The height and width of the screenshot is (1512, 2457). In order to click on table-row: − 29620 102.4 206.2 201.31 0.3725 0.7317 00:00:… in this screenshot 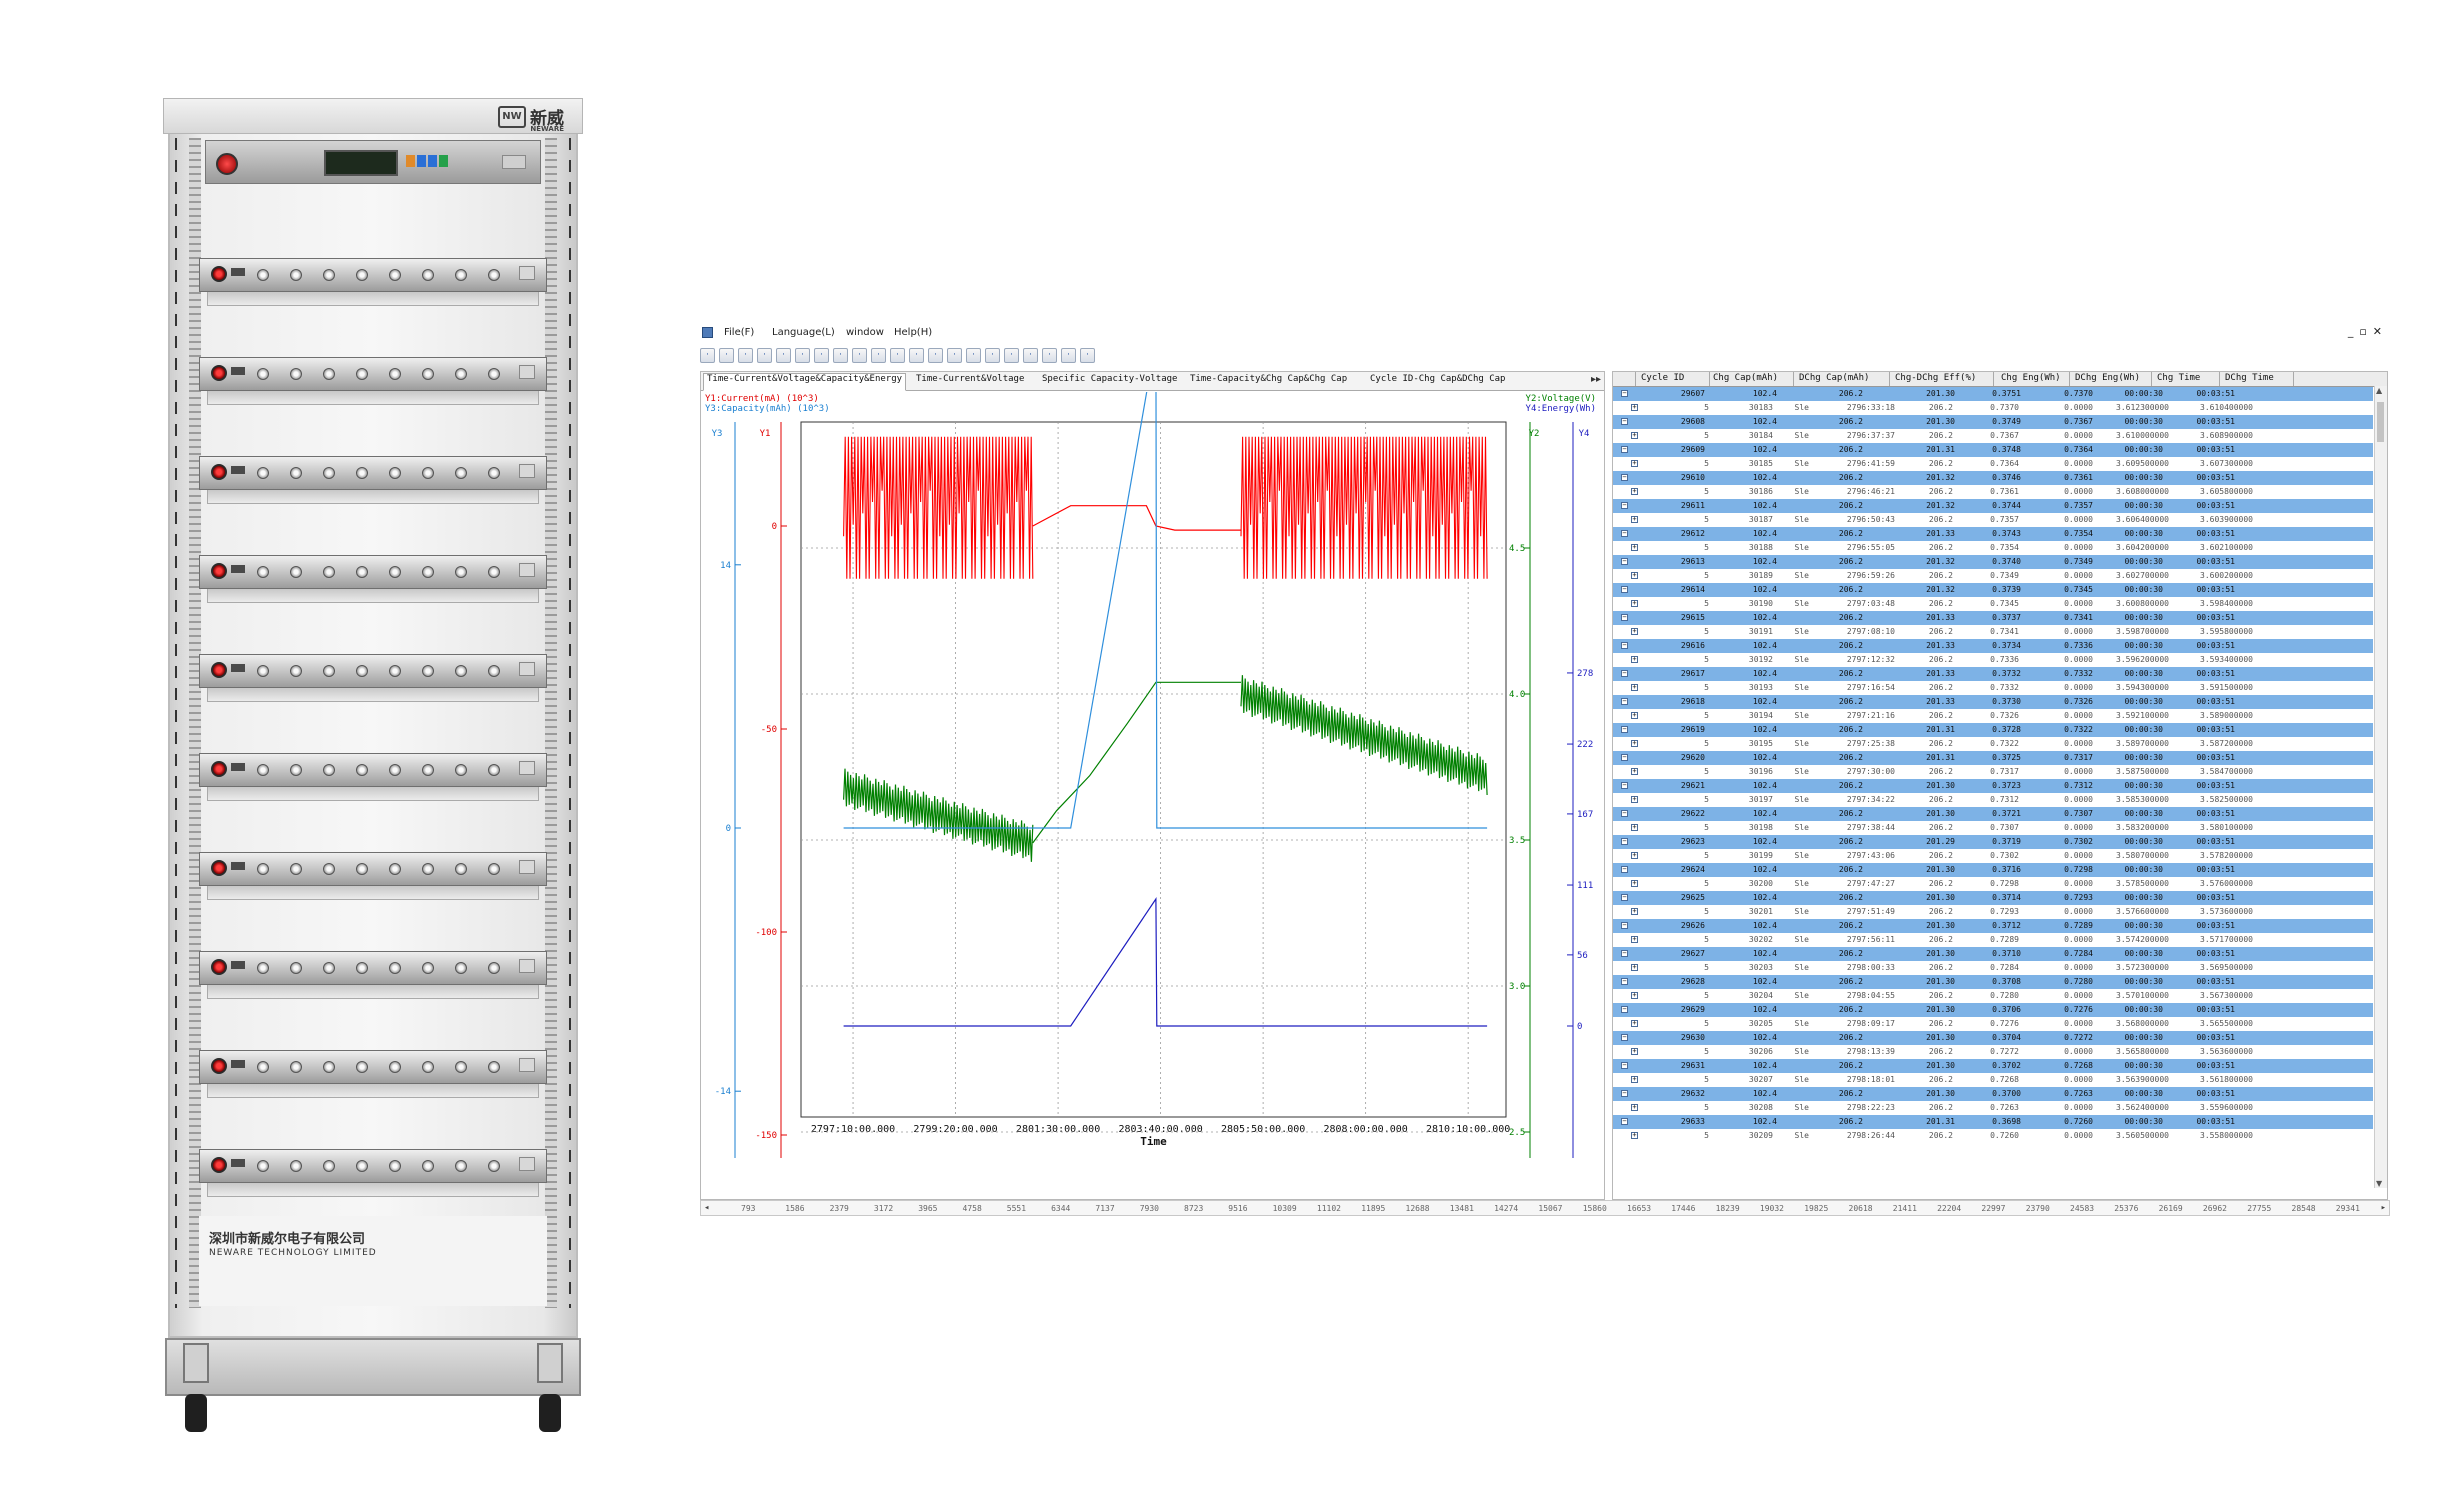, I will do `click(1993, 758)`.